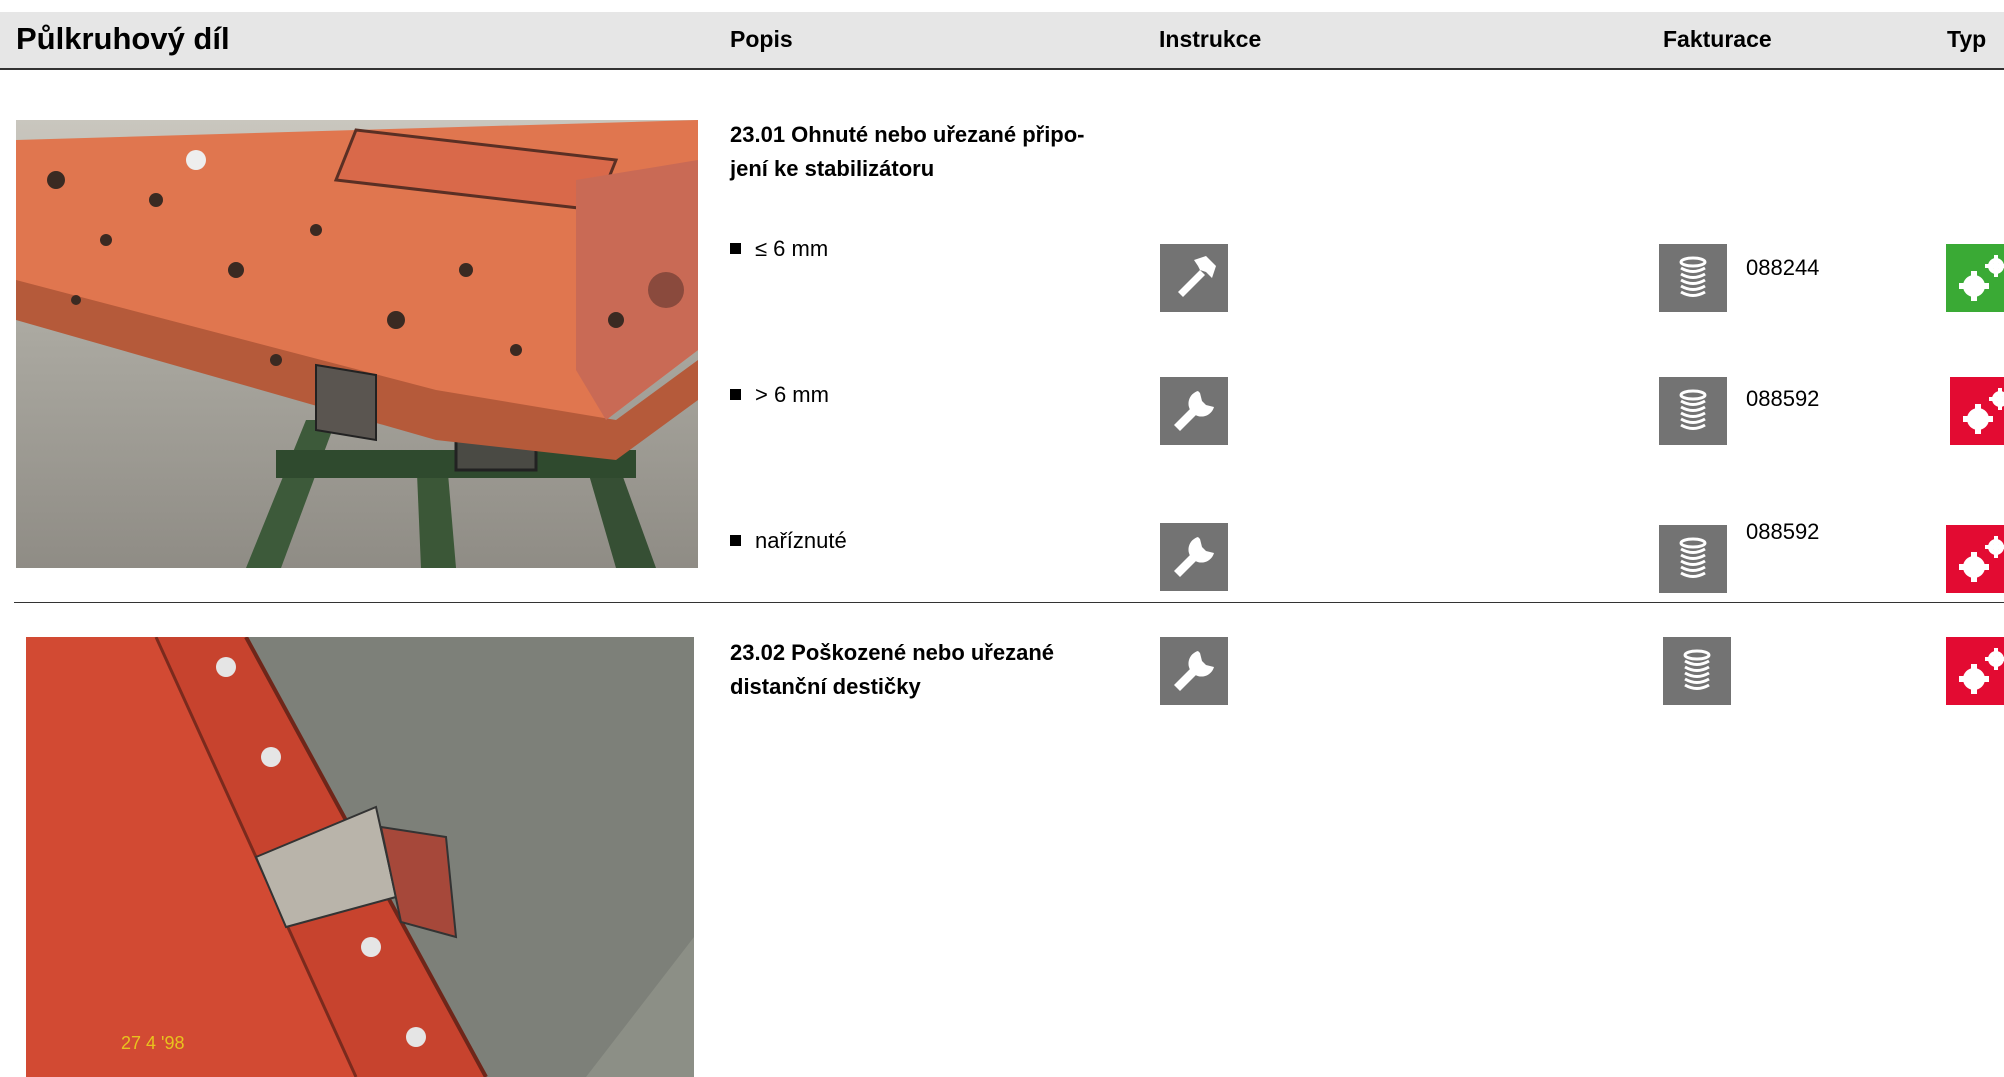 The image size is (2004, 1077). I want to click on list-item-variant: ≤ 6 mm, so click(779, 249).